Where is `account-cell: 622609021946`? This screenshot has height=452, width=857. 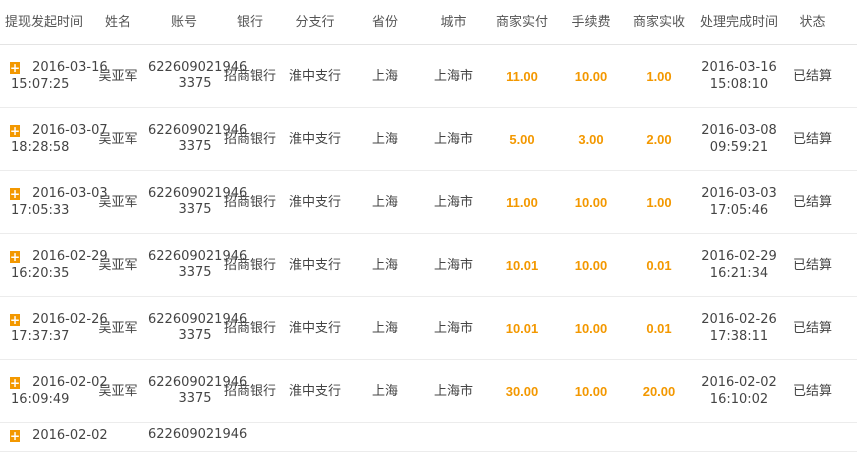 account-cell: 622609021946 is located at coordinates (198, 435).